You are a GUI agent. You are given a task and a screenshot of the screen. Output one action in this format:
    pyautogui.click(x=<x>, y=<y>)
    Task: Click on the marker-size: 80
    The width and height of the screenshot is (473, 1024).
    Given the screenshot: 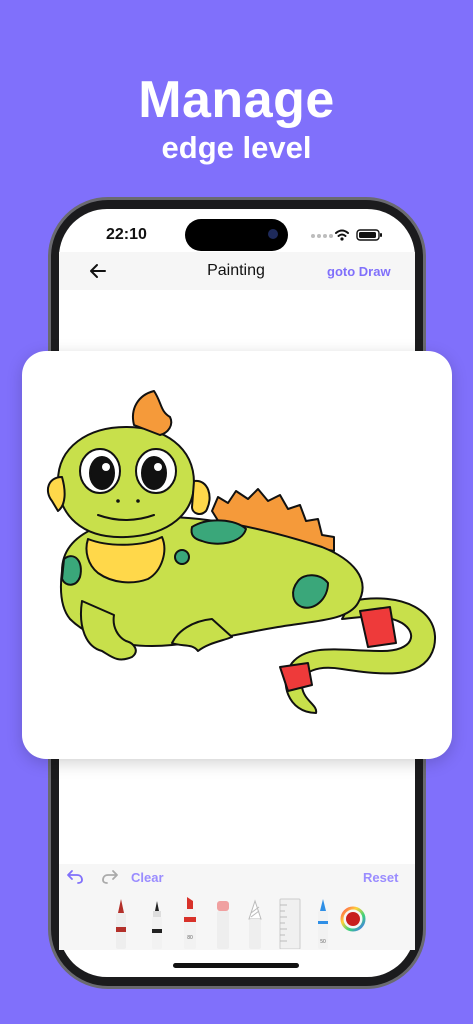 What is the action you would take?
    pyautogui.click(x=190, y=938)
    